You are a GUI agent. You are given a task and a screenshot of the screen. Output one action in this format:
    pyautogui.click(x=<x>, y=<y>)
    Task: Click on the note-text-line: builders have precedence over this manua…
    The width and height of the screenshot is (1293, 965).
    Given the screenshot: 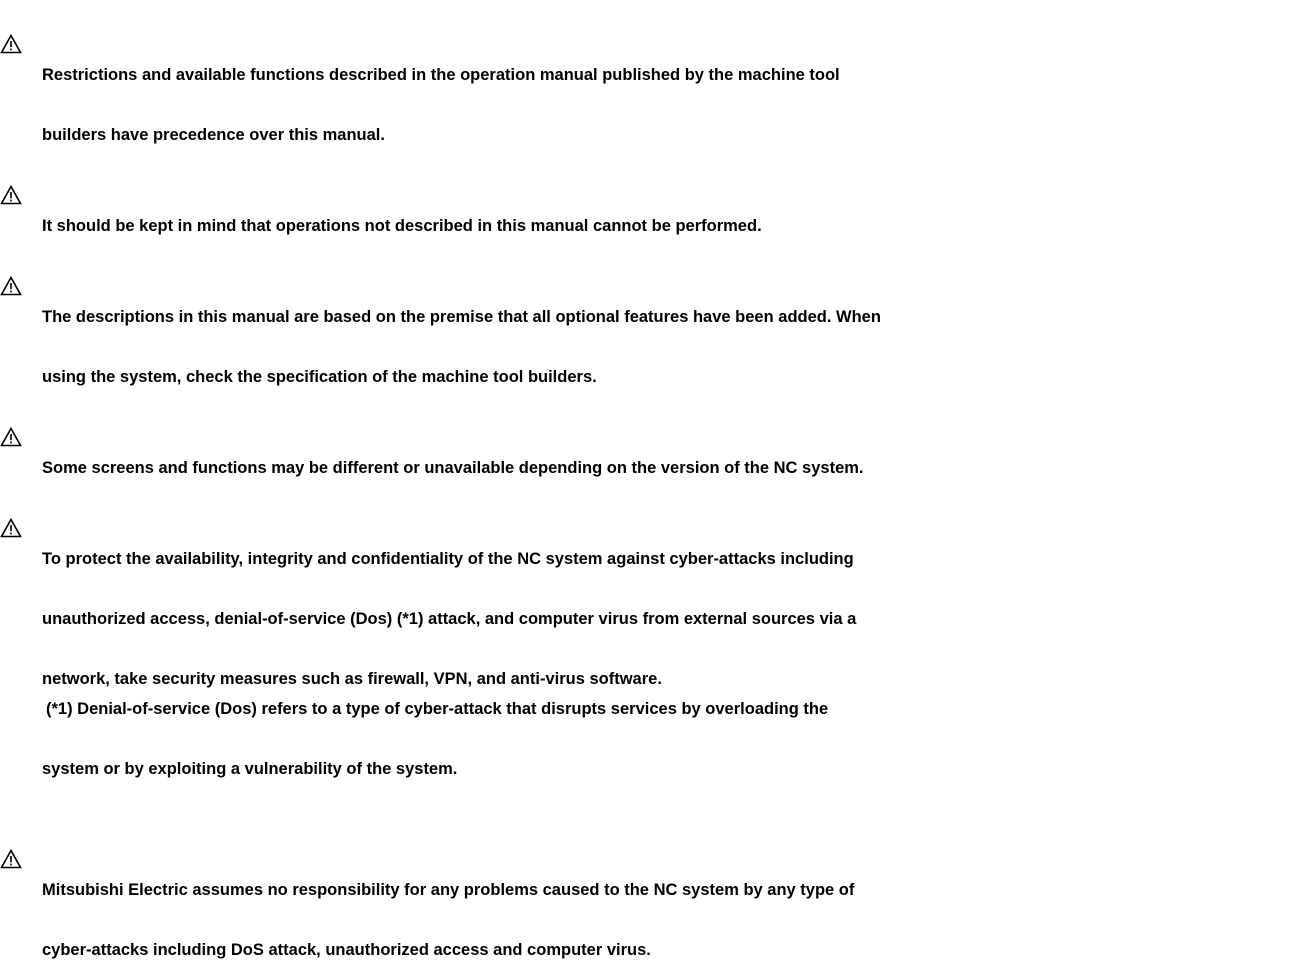 What is the action you would take?
    pyautogui.click(x=213, y=135)
    